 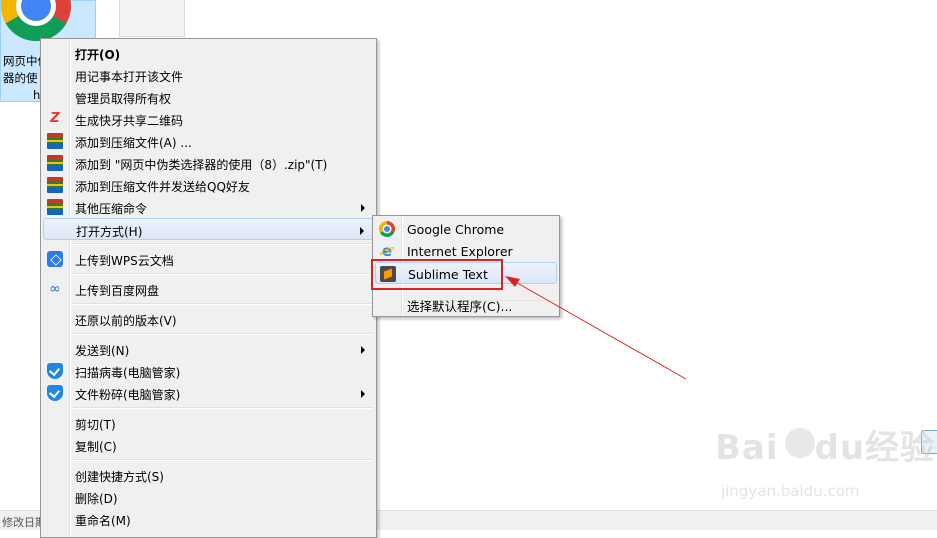 I want to click on menu-item-label: 还原以前的版本(V), so click(x=126, y=321).